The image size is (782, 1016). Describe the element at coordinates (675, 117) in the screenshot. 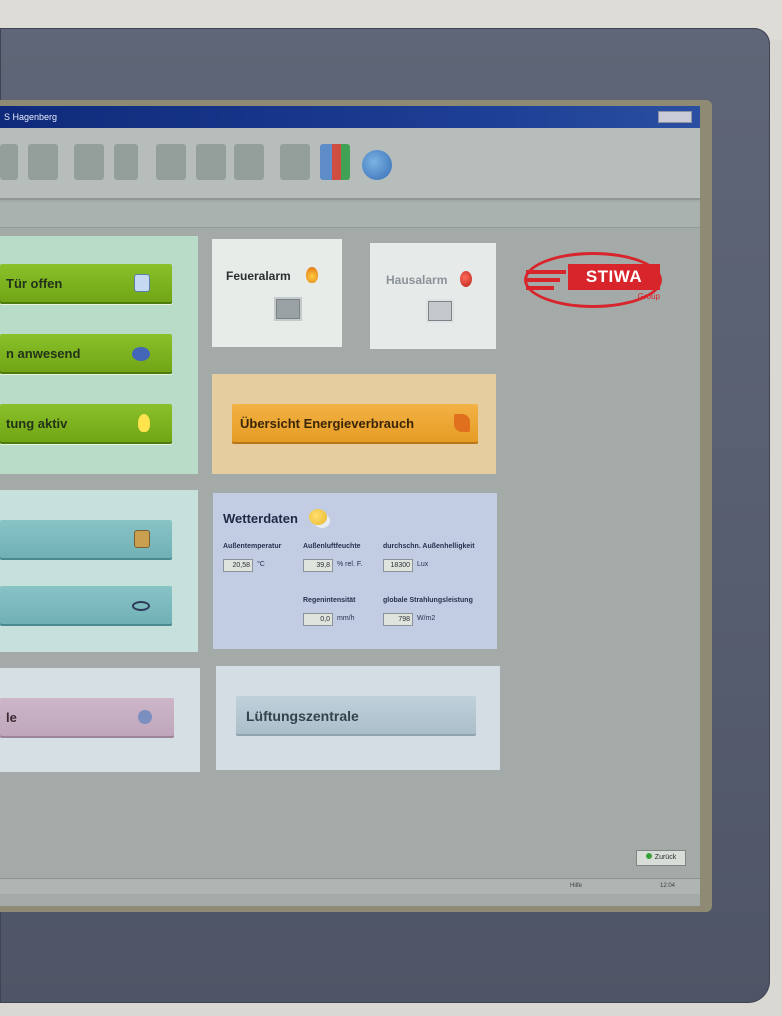

I see `window-controls` at that location.